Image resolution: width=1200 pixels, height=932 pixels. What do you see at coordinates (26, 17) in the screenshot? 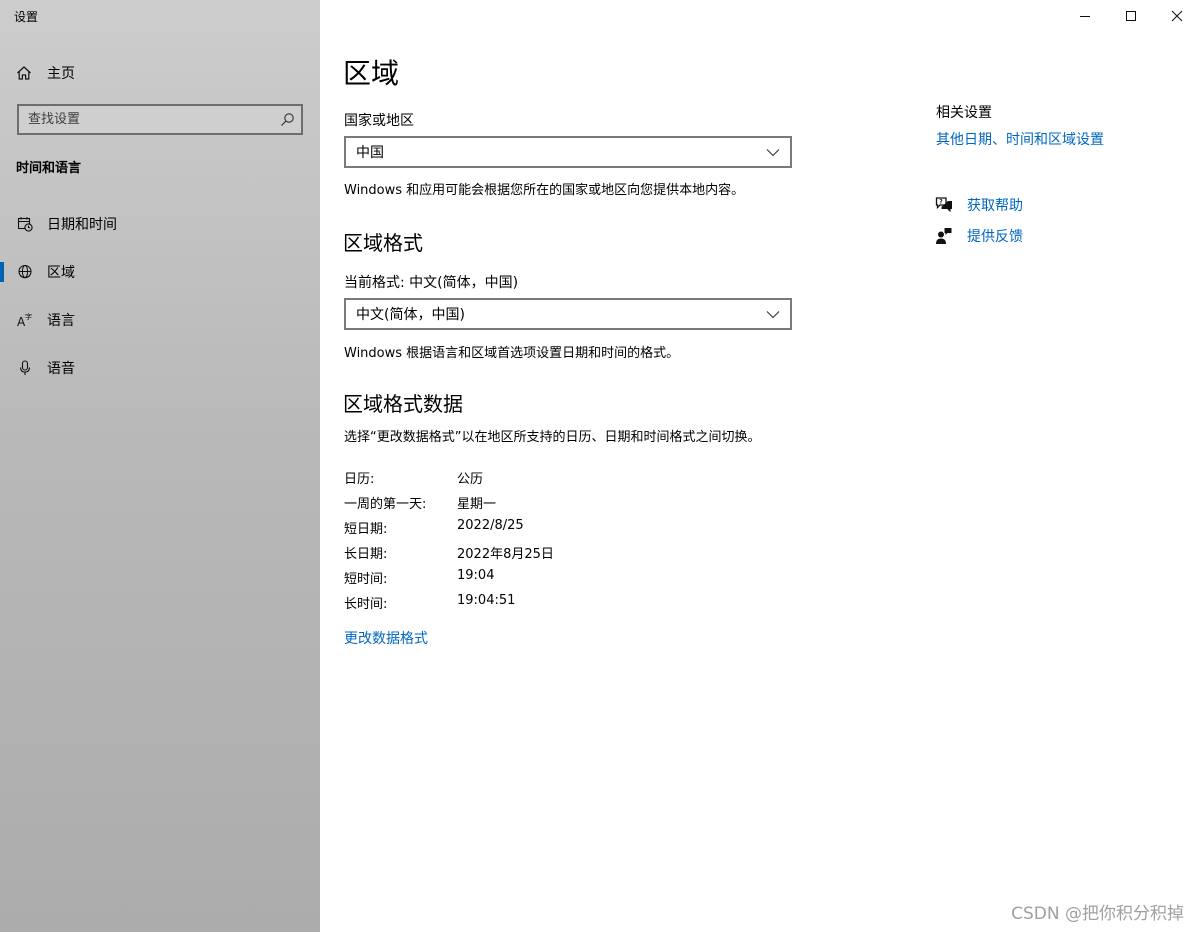
I see `app-title: 设置` at bounding box center [26, 17].